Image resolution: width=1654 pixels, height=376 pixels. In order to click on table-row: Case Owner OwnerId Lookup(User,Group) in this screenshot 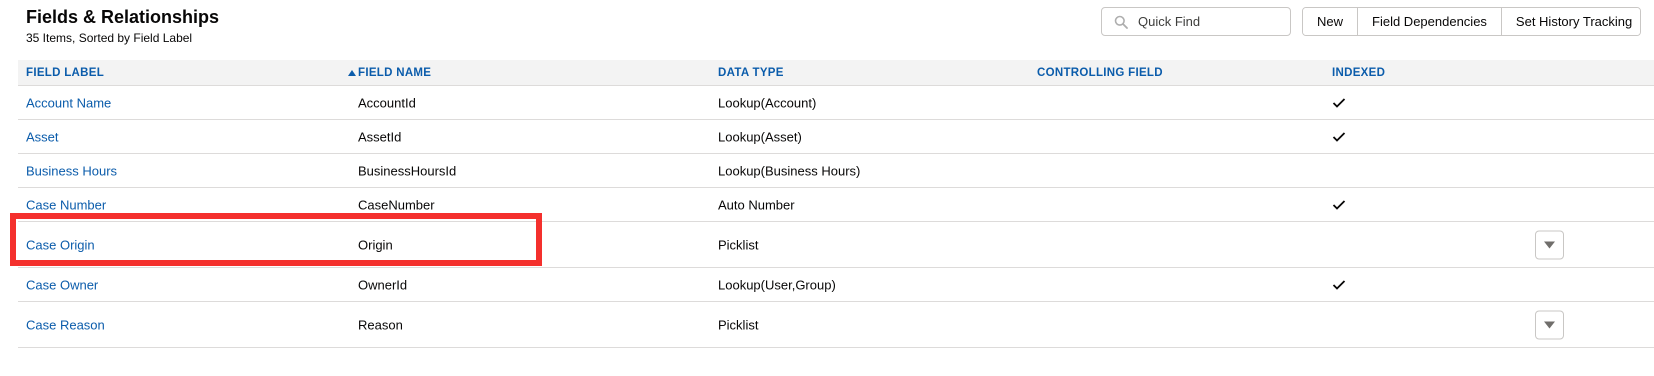, I will do `click(836, 285)`.